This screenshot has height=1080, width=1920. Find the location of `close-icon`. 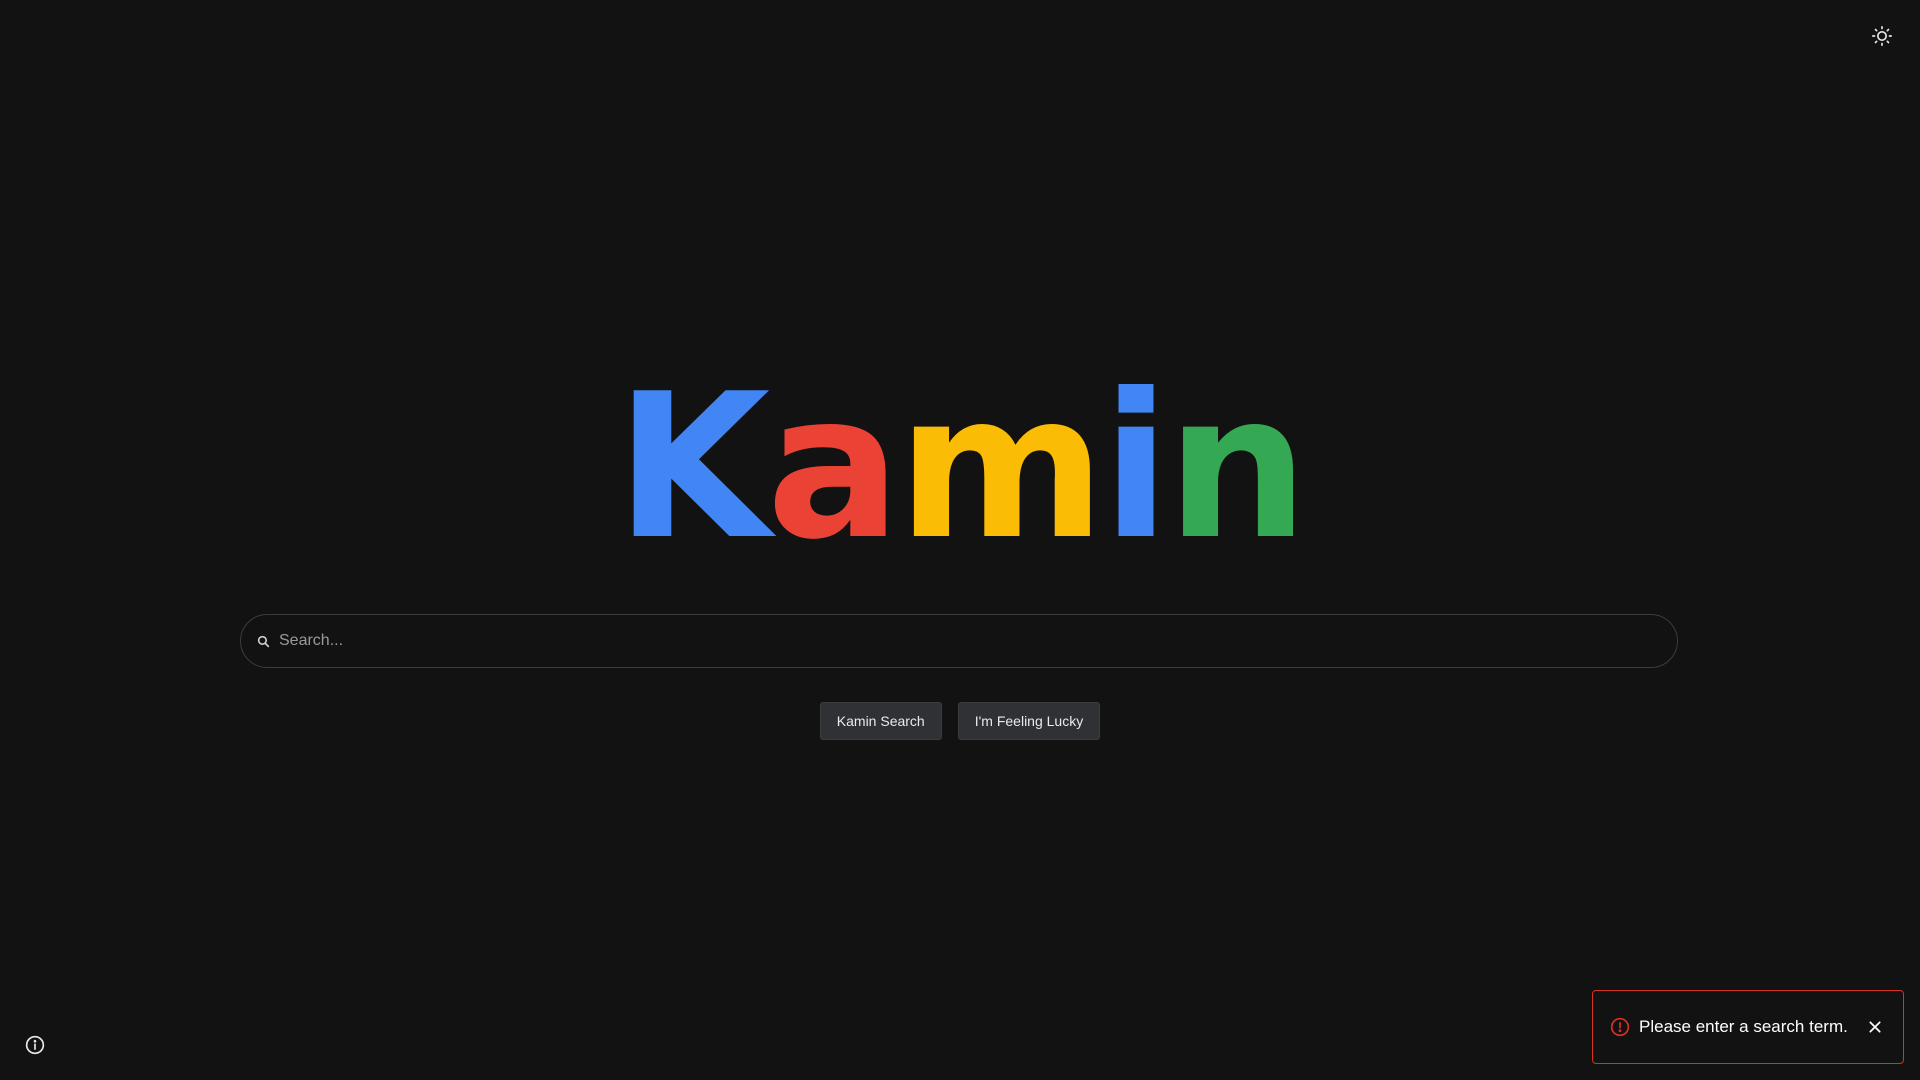

close-icon is located at coordinates (1875, 1027).